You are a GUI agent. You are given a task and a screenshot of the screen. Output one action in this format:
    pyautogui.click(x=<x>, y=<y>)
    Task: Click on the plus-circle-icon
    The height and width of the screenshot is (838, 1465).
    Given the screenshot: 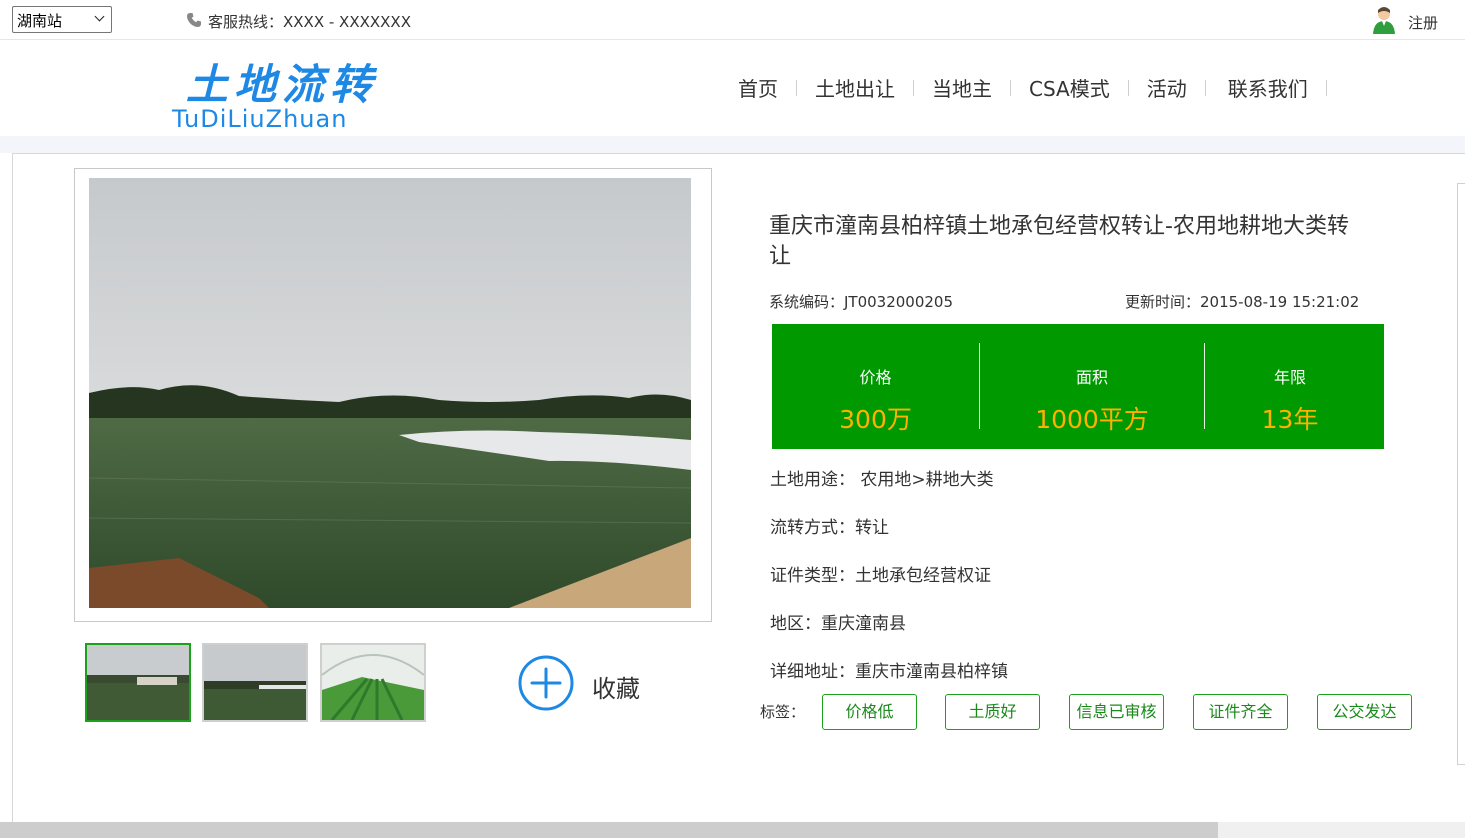 What is the action you would take?
    pyautogui.click(x=546, y=686)
    